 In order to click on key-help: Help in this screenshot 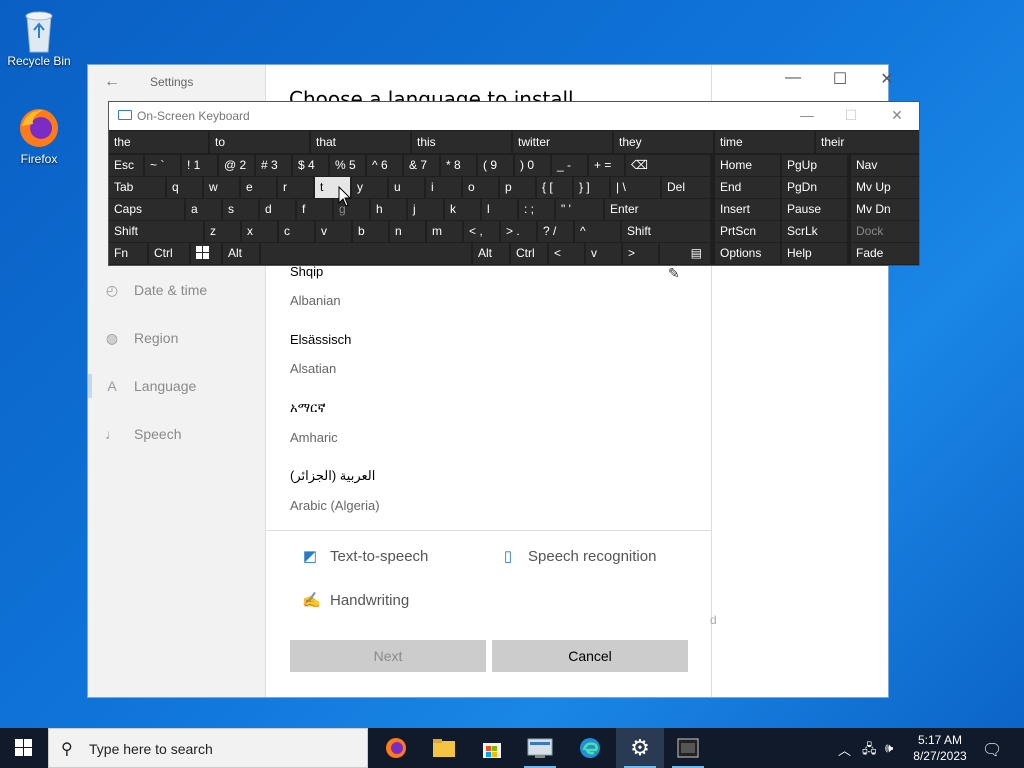, I will do `click(814, 253)`.